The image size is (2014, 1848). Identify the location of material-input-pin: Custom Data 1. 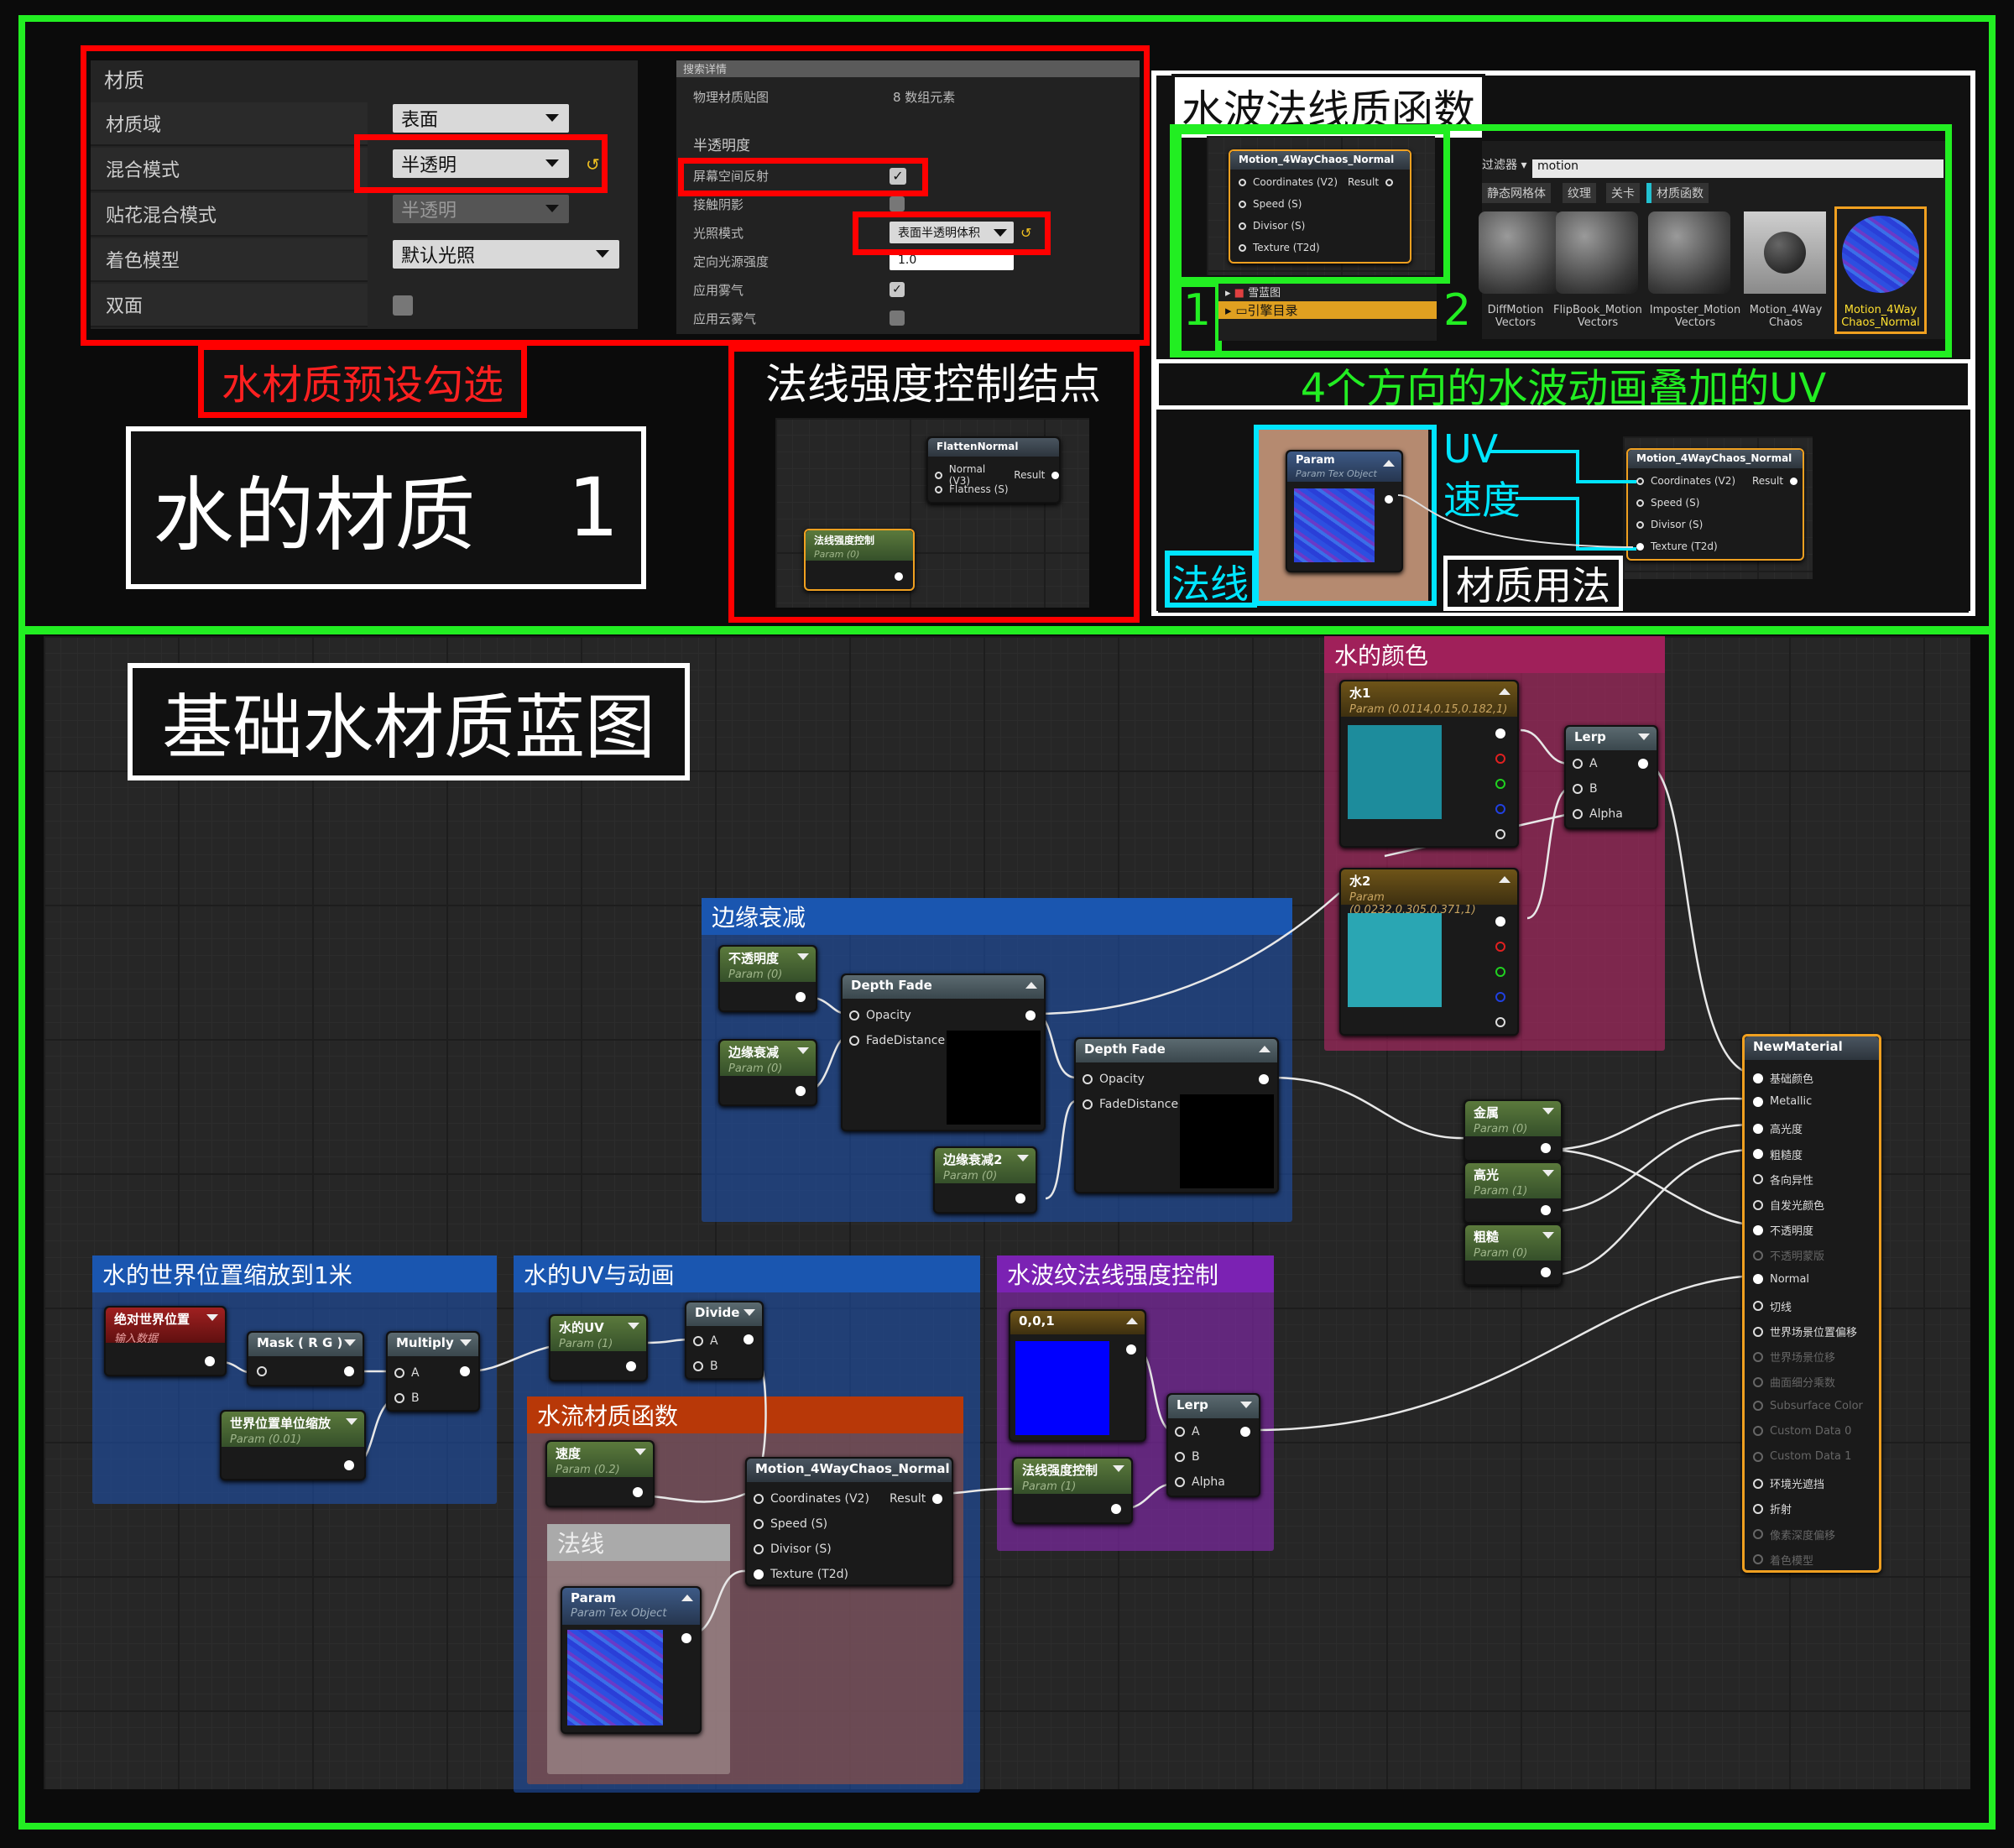
(1802, 1456).